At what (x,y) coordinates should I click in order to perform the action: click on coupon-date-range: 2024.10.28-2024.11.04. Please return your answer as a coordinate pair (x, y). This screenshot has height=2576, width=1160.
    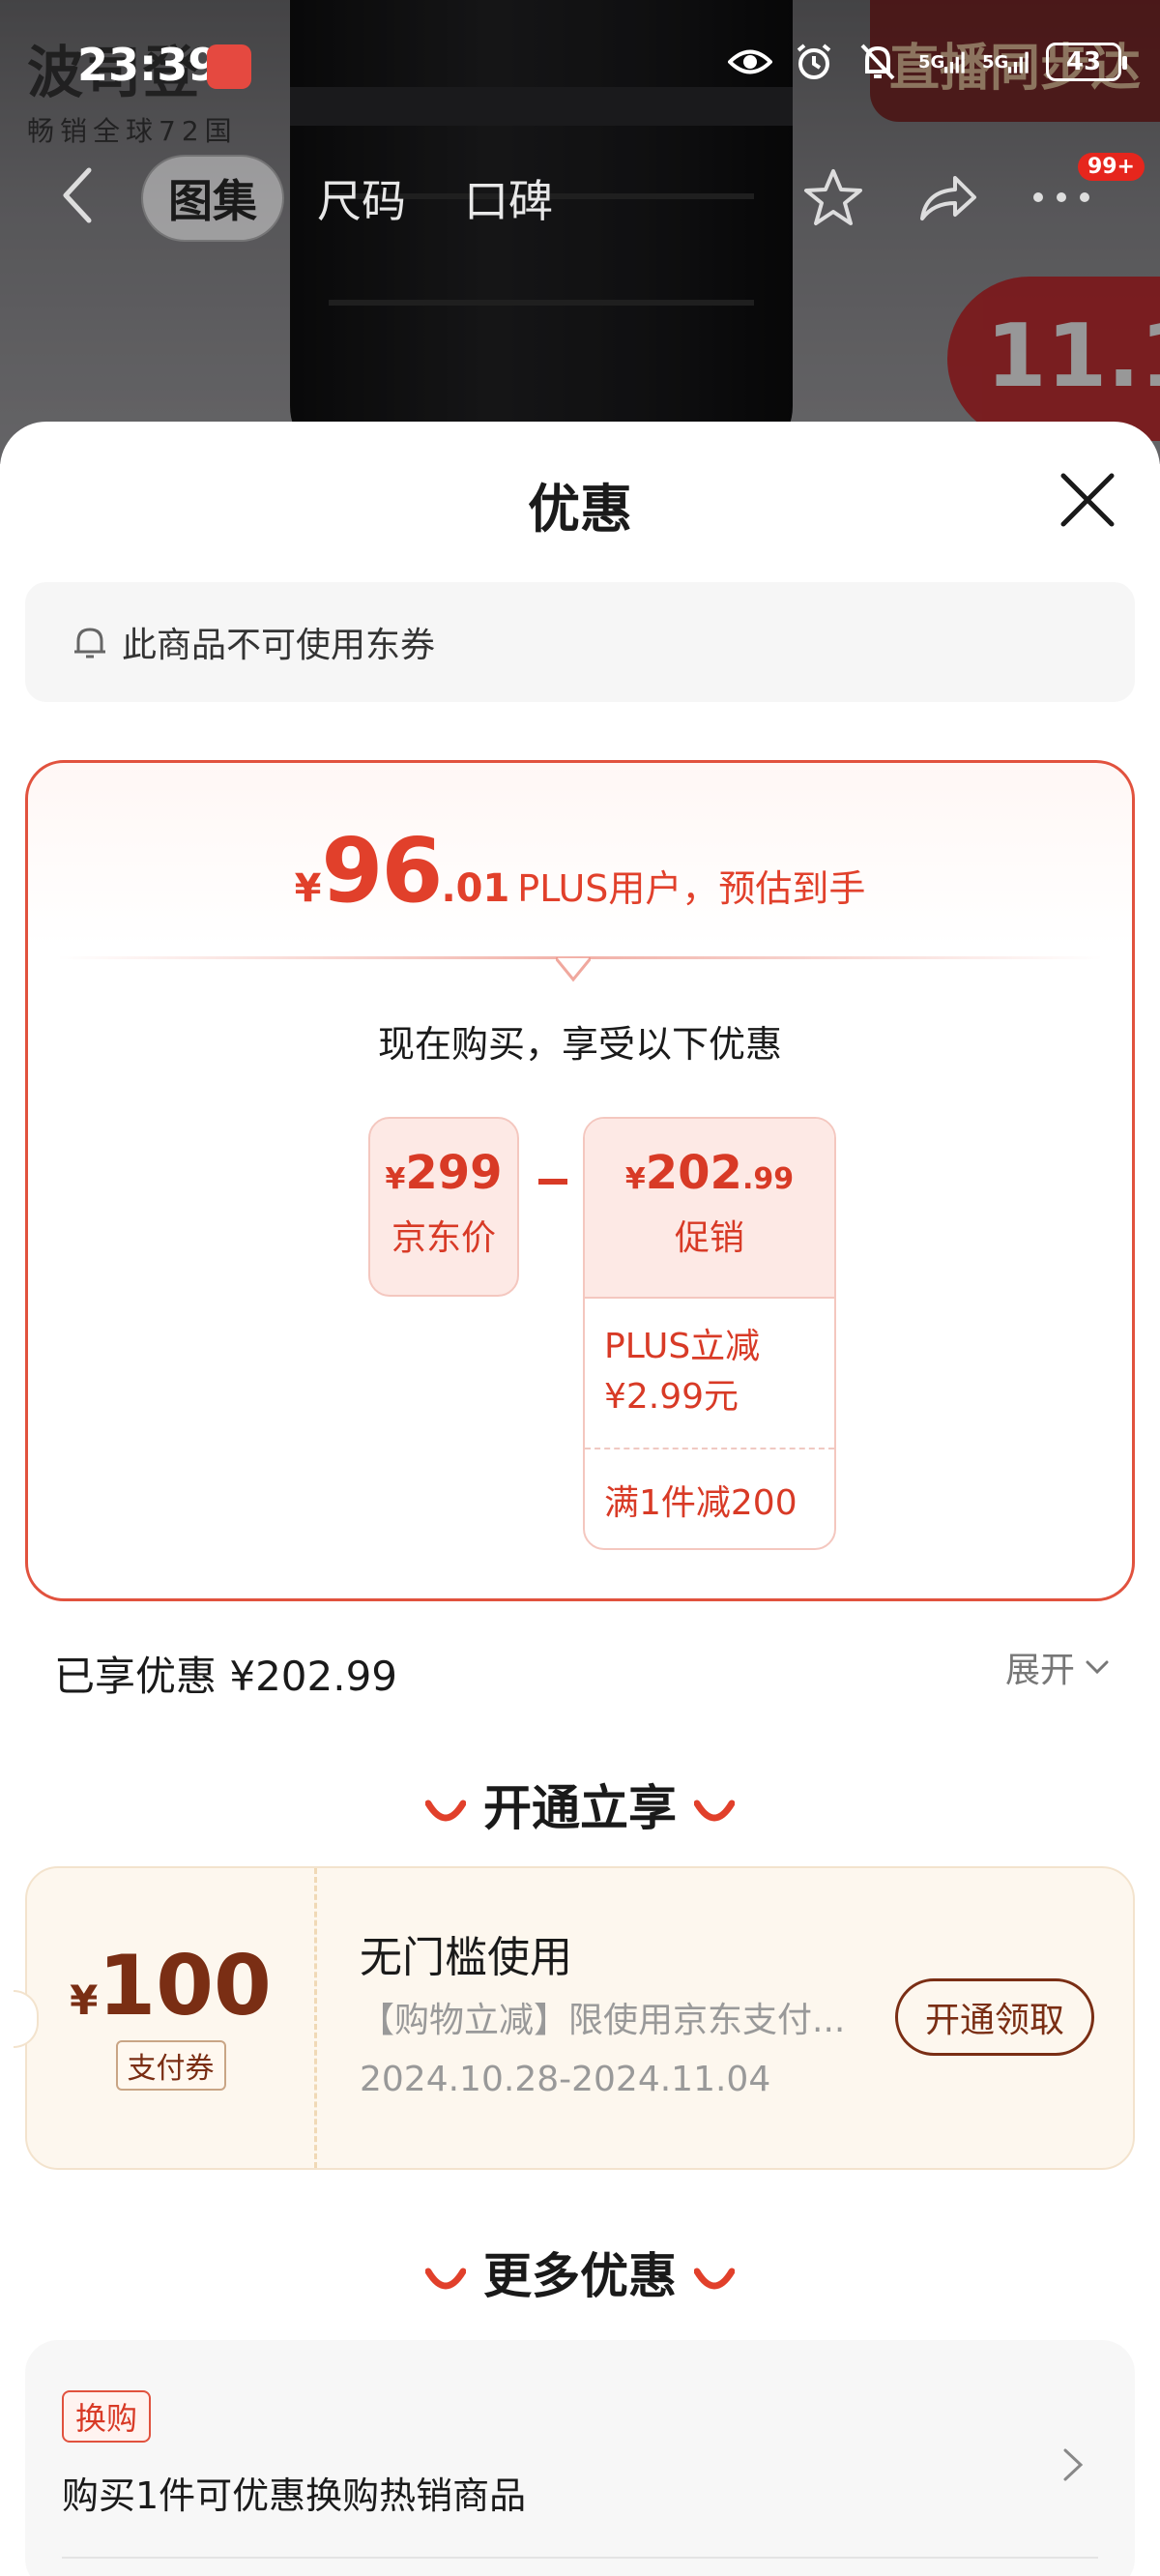
    Looking at the image, I should click on (565, 2079).